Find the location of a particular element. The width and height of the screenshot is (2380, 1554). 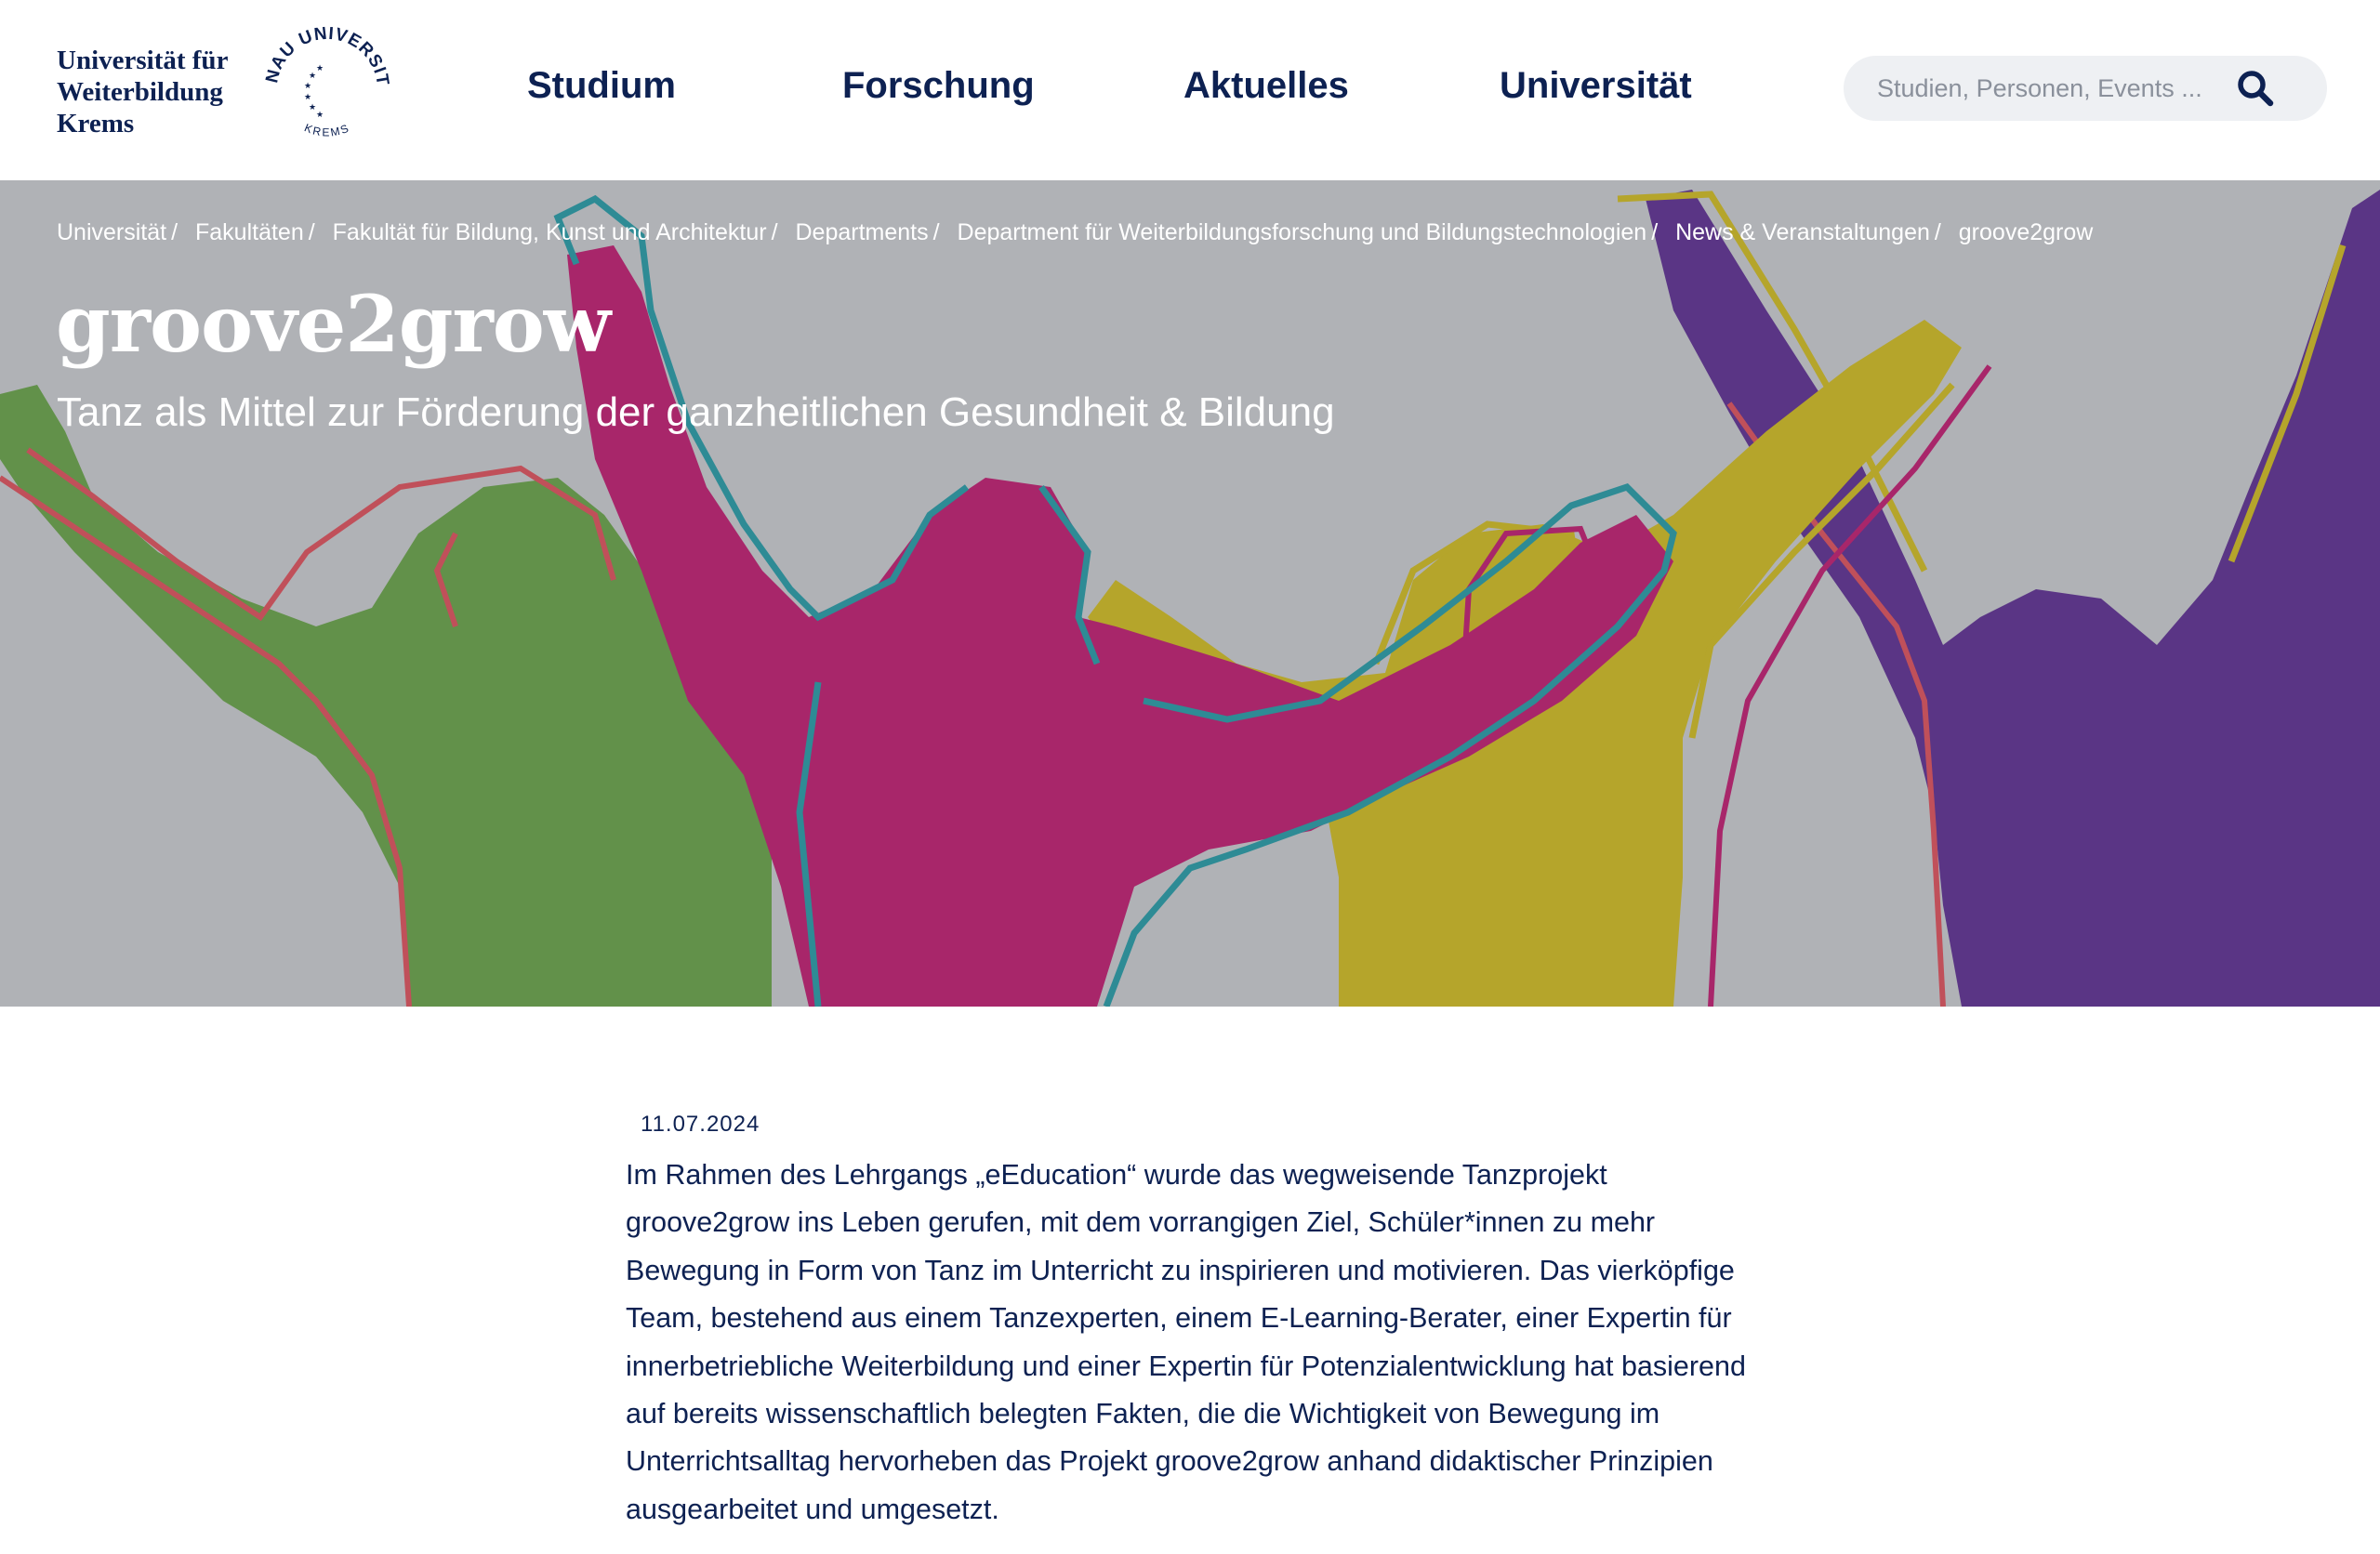

nav-item-studium: Studium is located at coordinates (601, 86).